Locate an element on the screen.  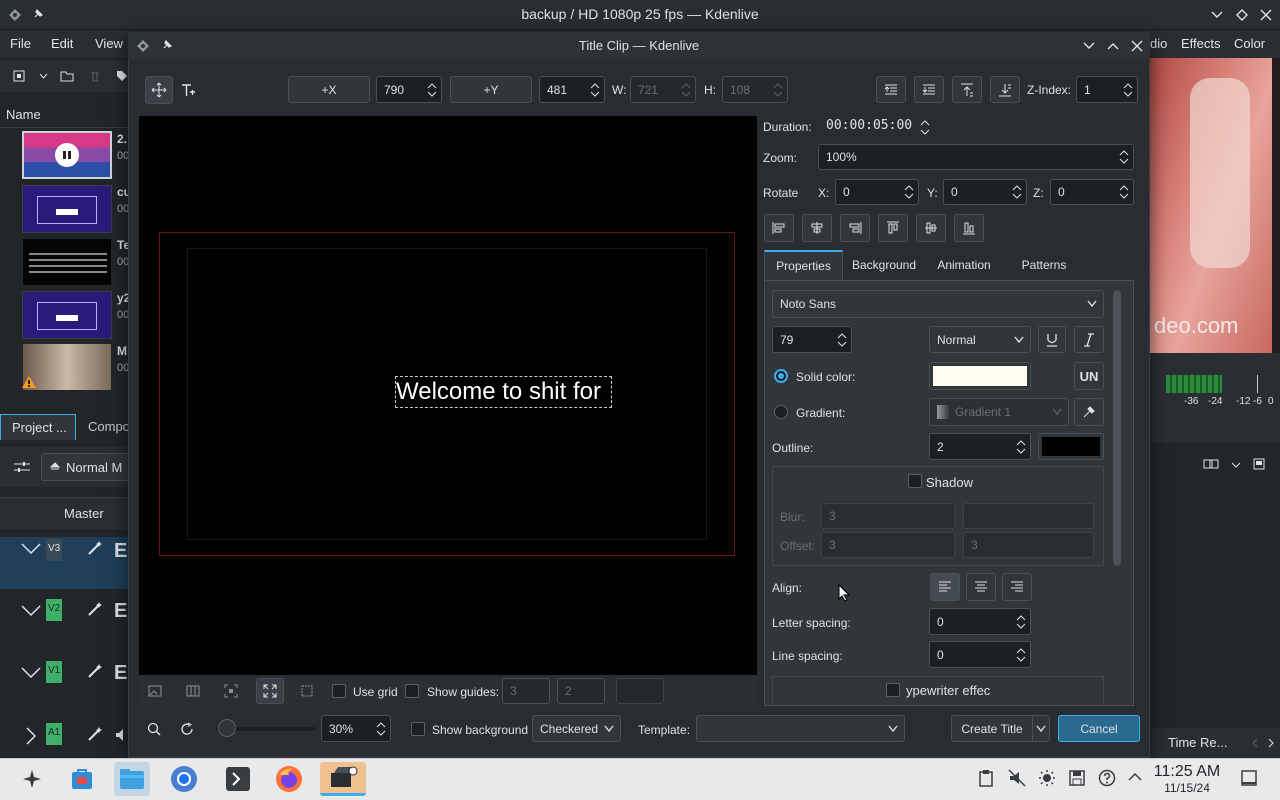
x-position-spinbox: 790 is located at coordinates (409, 89).